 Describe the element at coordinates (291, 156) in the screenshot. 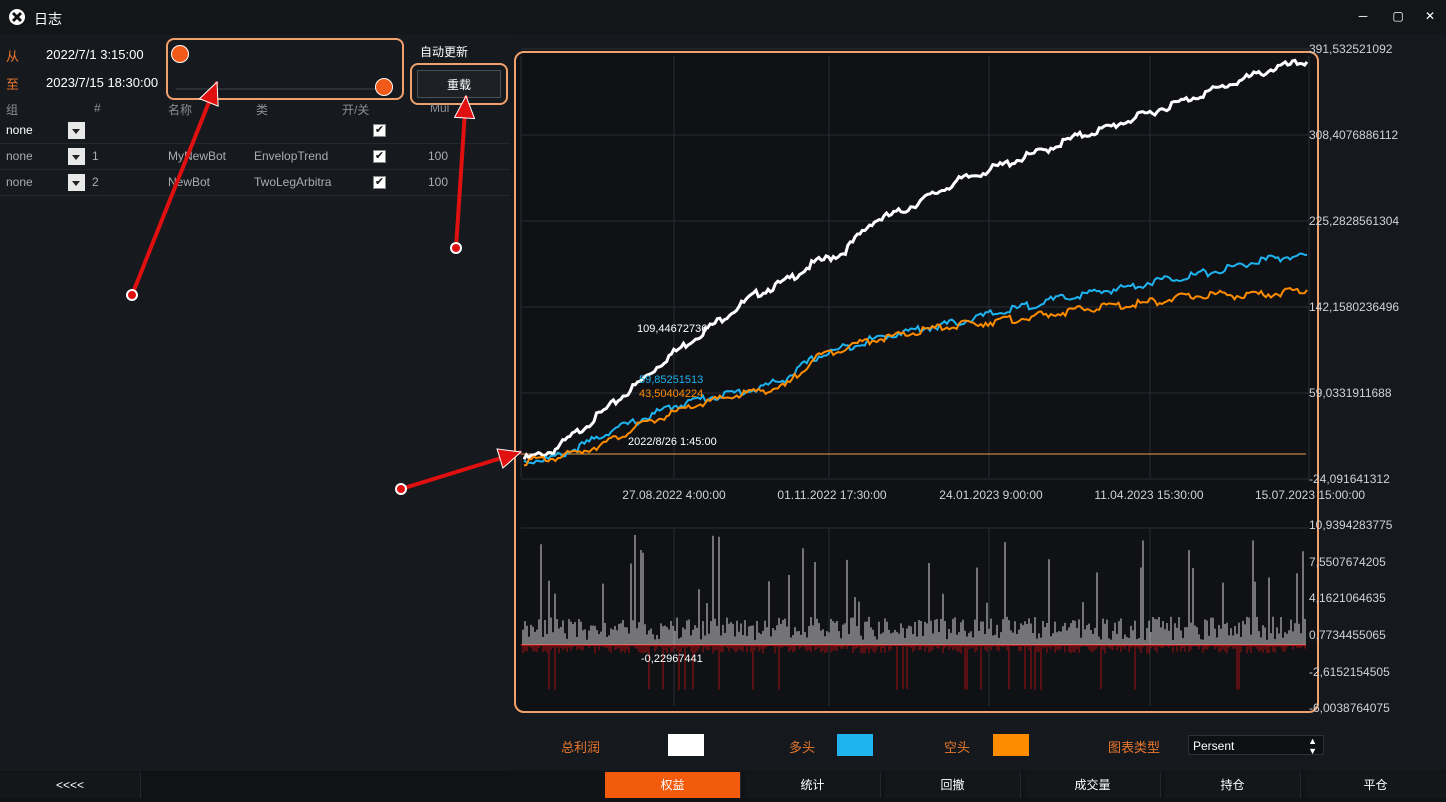

I see `class-cell: EnvelopTrend` at that location.